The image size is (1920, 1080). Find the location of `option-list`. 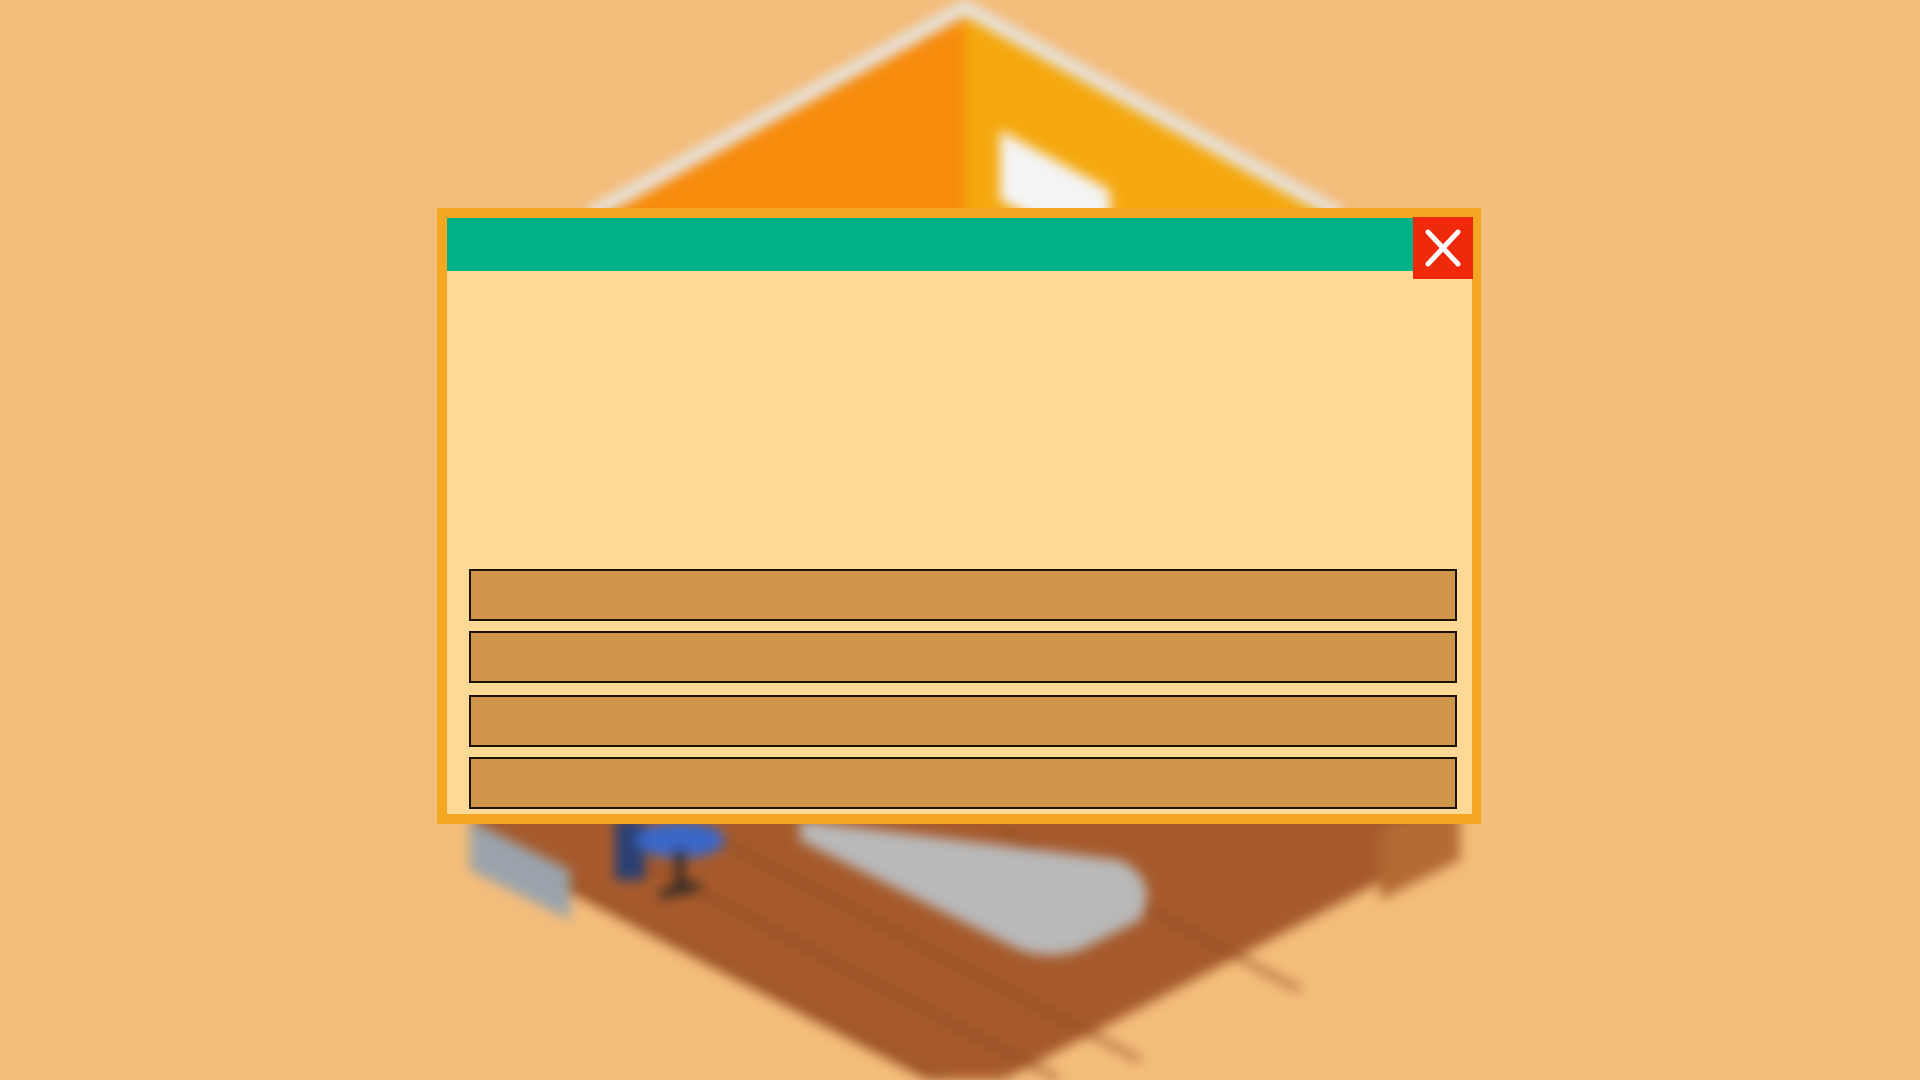

option-list is located at coordinates (963, 694).